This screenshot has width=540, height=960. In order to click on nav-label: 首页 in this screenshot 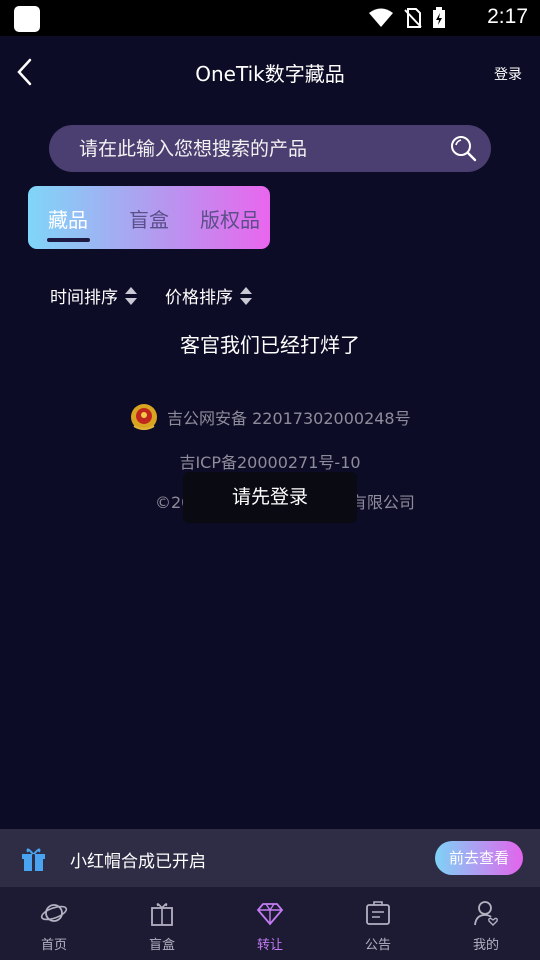, I will do `click(53, 945)`.